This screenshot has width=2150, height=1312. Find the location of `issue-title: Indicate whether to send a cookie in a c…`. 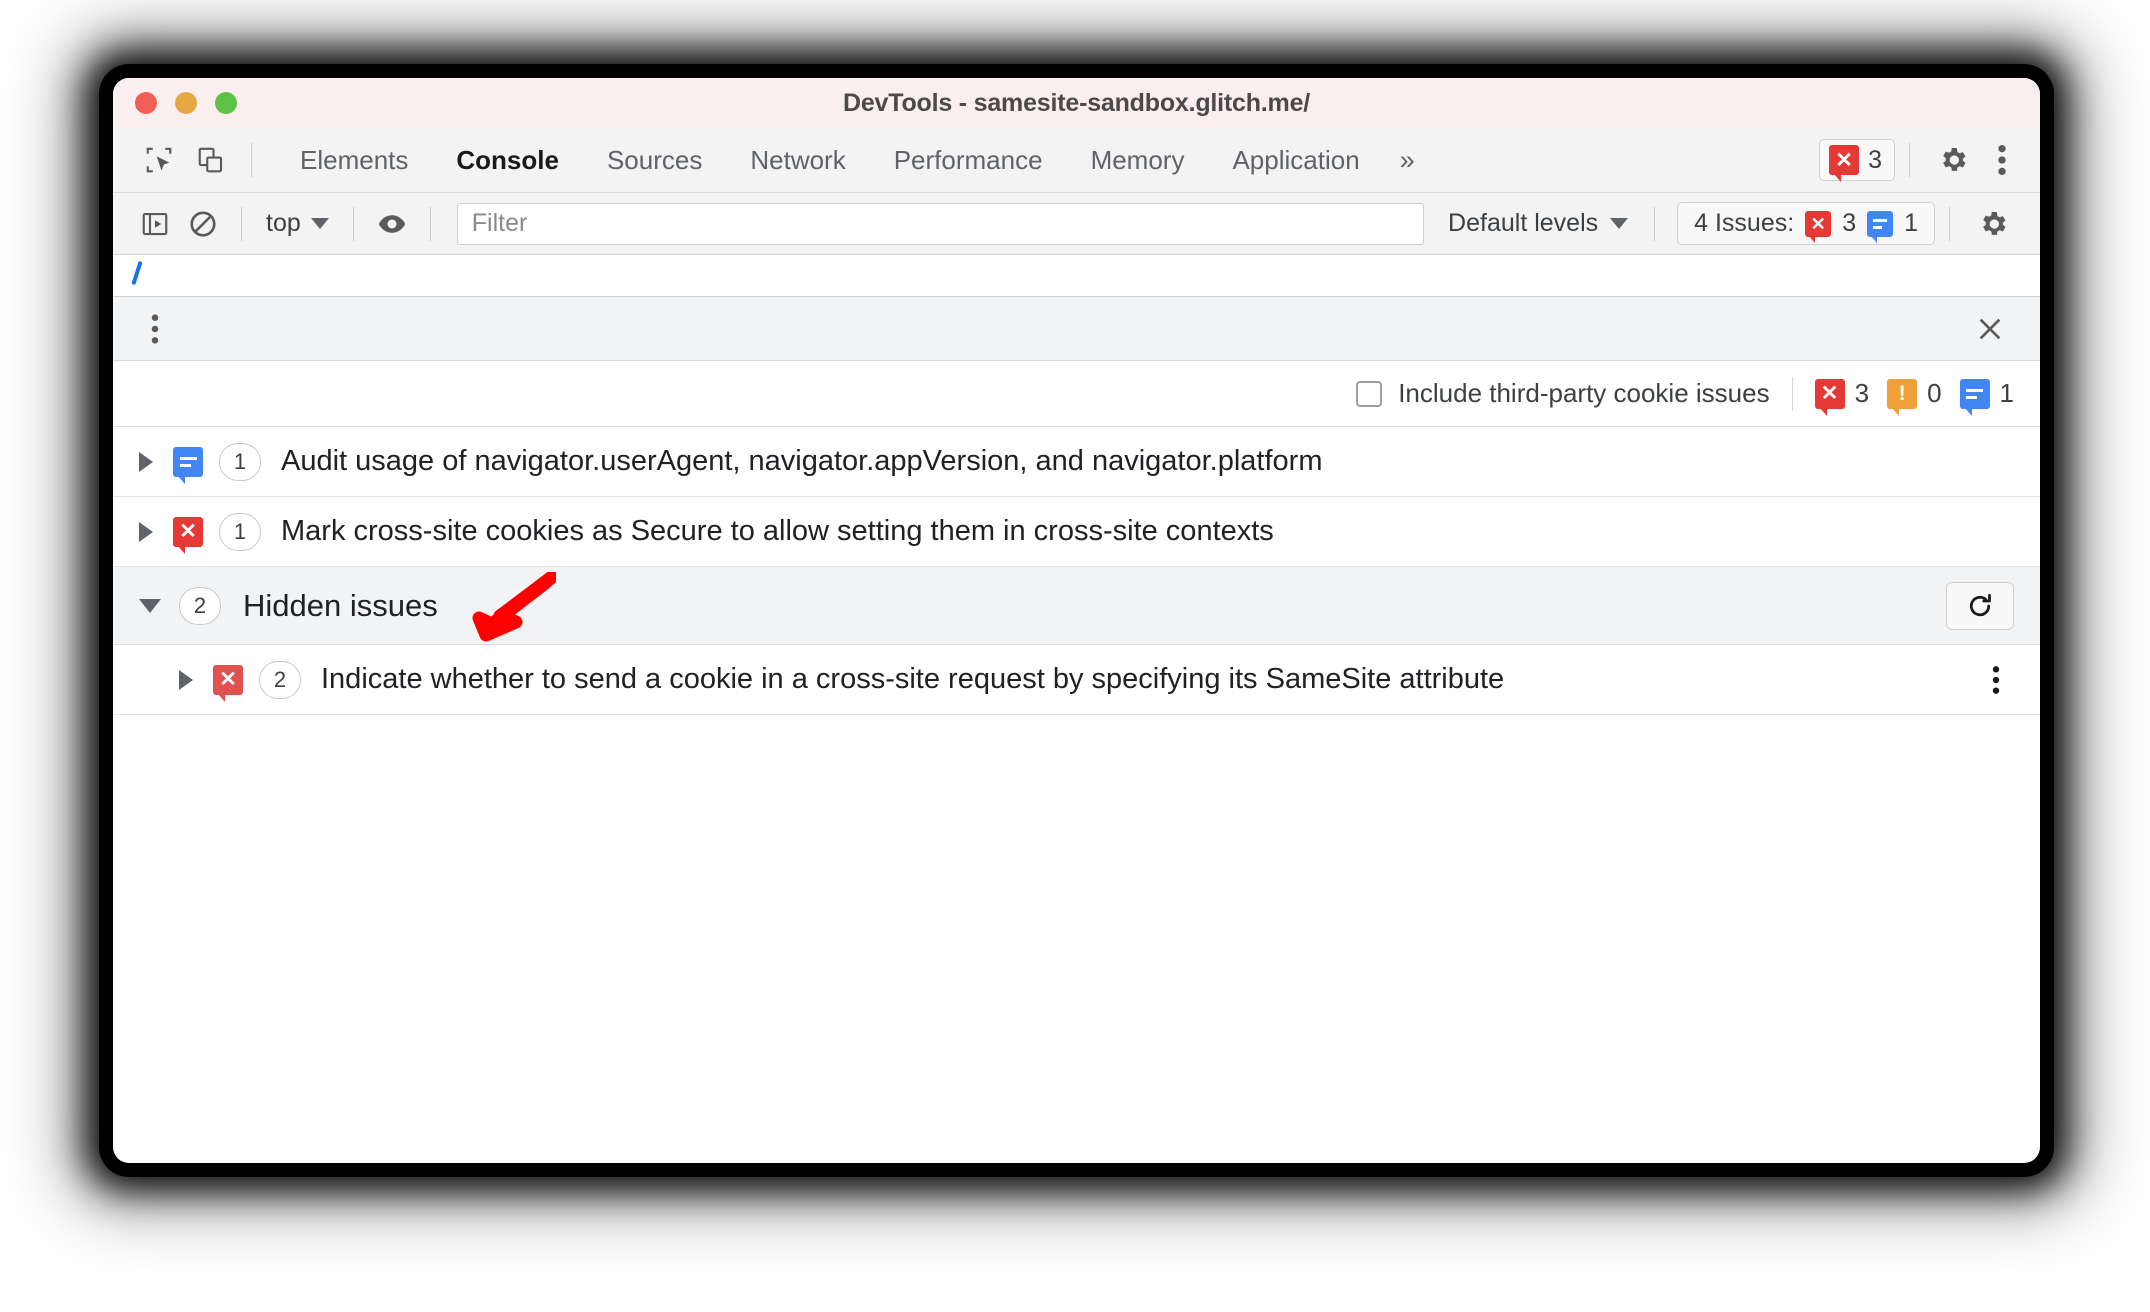

issue-title: Indicate whether to send a cookie in a c… is located at coordinates (913, 679).